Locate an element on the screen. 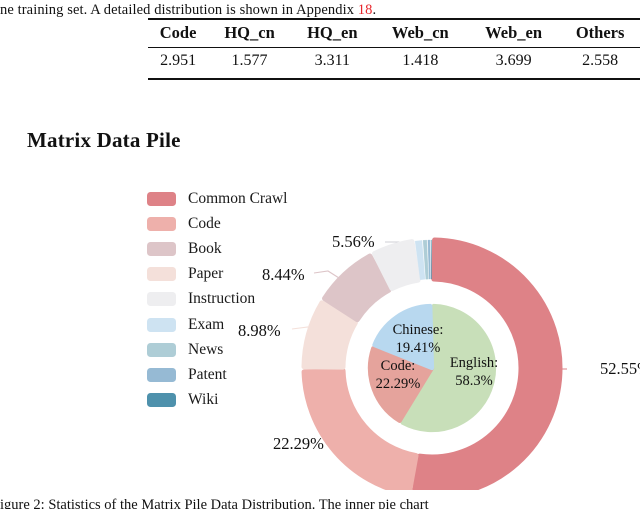 Image resolution: width=640 pixels, height=509 pixels. legend-item-label: News is located at coordinates (206, 349).